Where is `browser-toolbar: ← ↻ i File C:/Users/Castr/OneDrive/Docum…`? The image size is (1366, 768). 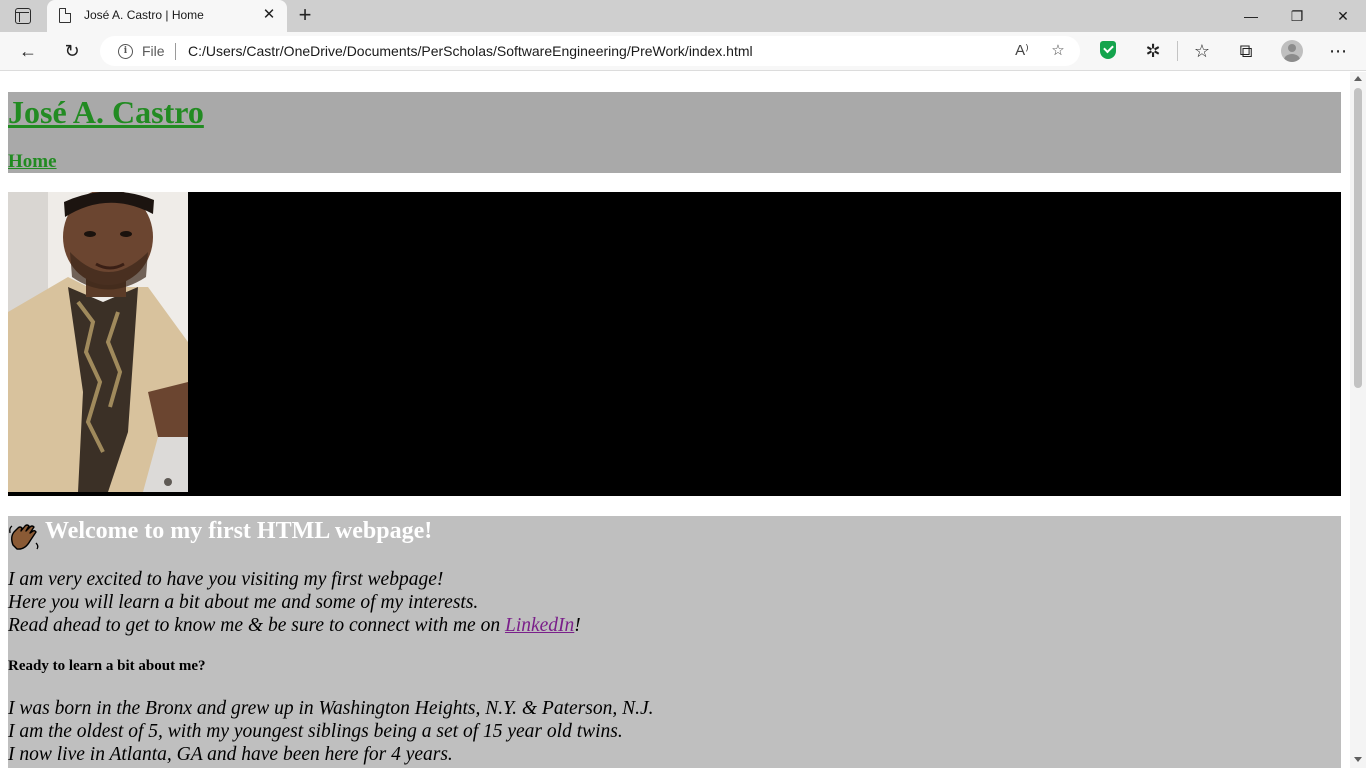 browser-toolbar: ← ↻ i File C:/Users/Castr/OneDrive/Docum… is located at coordinates (683, 51).